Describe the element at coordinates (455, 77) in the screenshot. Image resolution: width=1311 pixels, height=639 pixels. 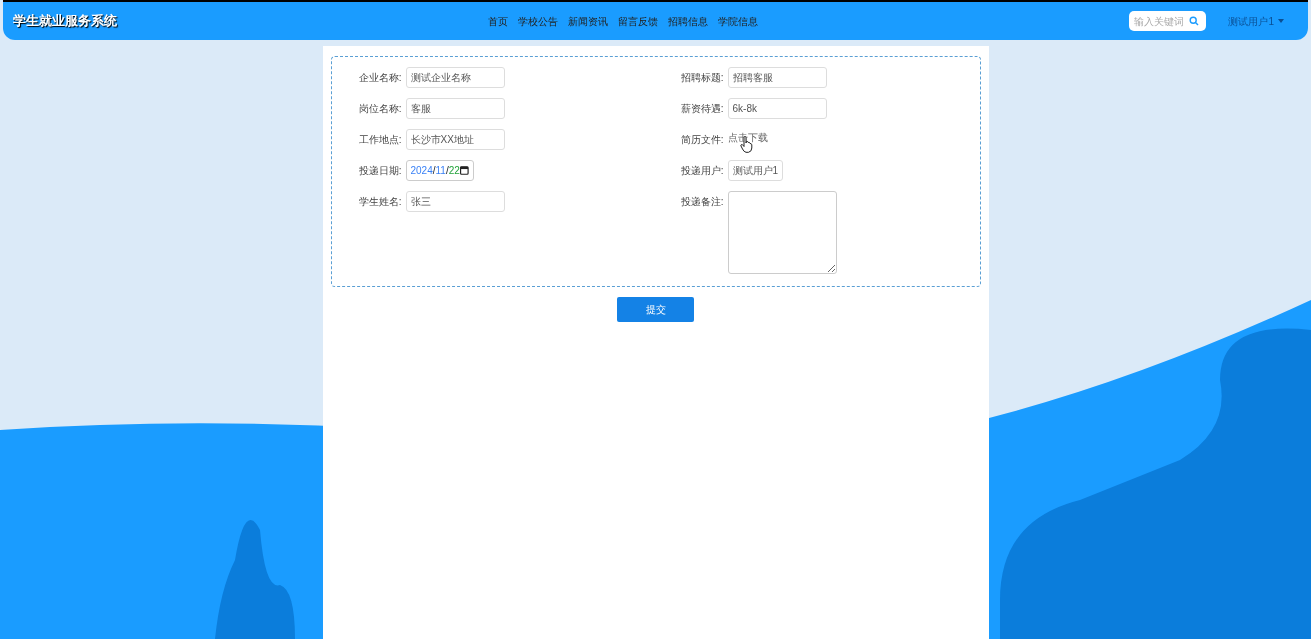
I see `input-field: 测试企业名称` at that location.